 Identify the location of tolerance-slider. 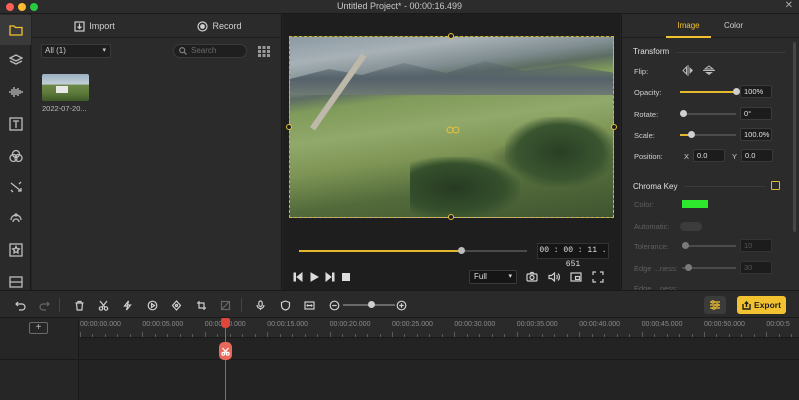
(709, 245).